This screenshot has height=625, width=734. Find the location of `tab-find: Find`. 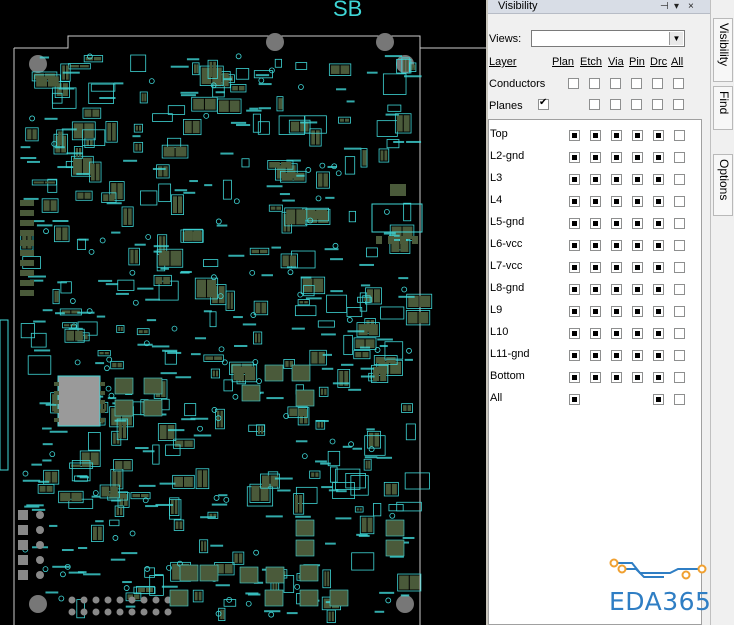

tab-find: Find is located at coordinates (723, 108).